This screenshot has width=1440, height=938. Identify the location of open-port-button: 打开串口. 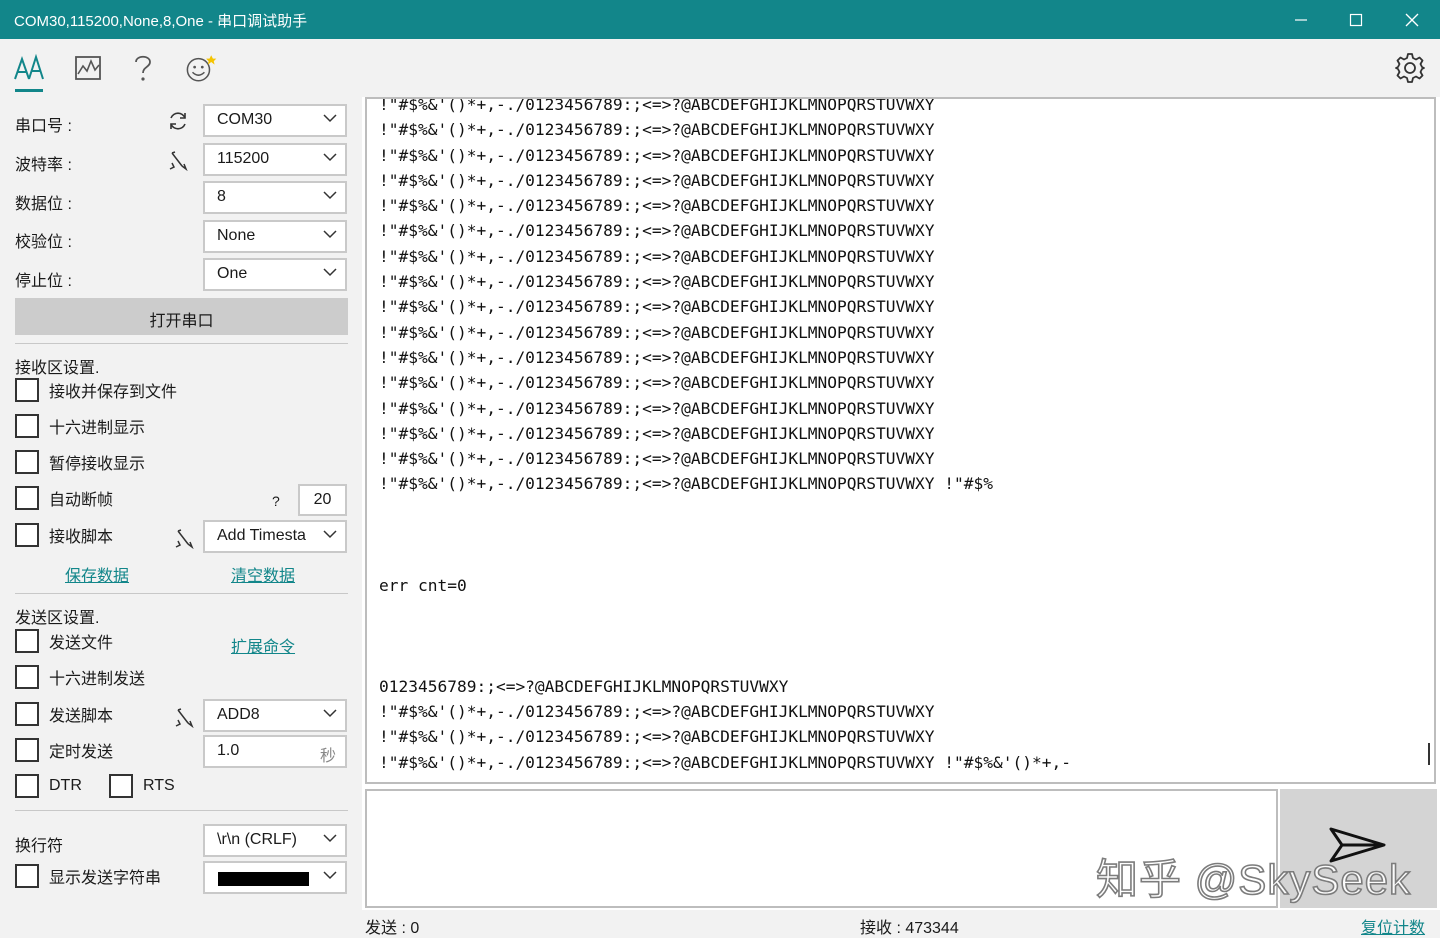
(181, 316).